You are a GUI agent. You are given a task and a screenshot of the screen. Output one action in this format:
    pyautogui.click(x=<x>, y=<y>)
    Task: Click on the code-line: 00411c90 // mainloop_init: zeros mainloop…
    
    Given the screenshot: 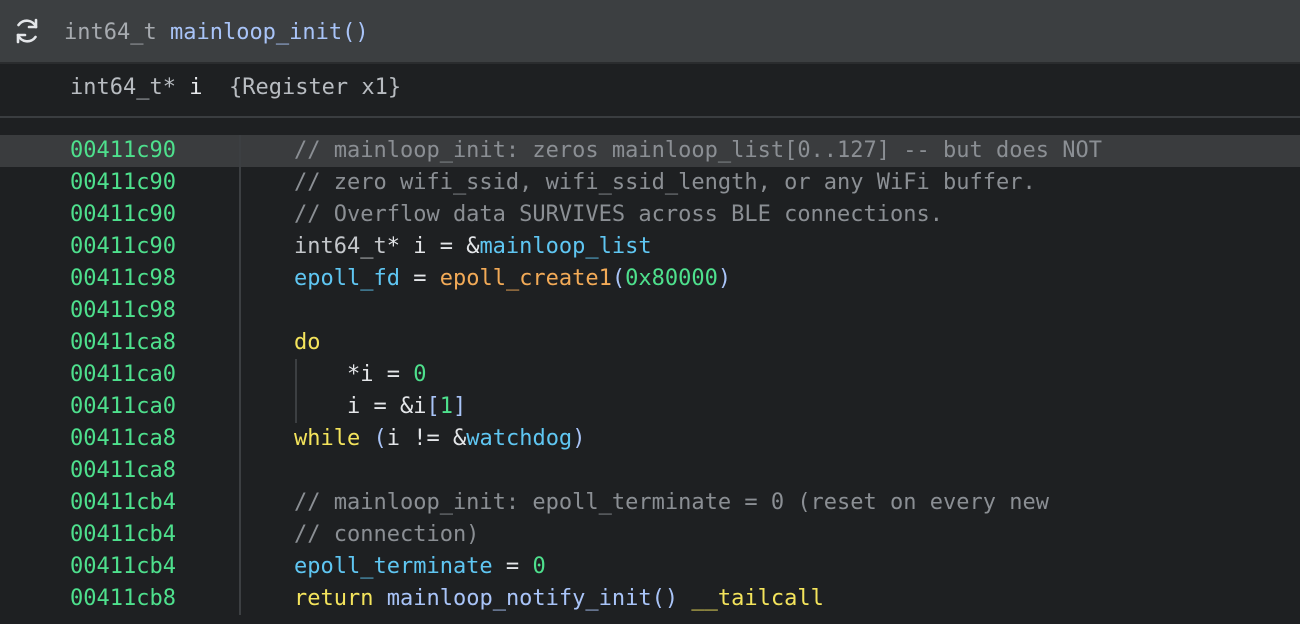 What is the action you would take?
    pyautogui.click(x=650, y=151)
    